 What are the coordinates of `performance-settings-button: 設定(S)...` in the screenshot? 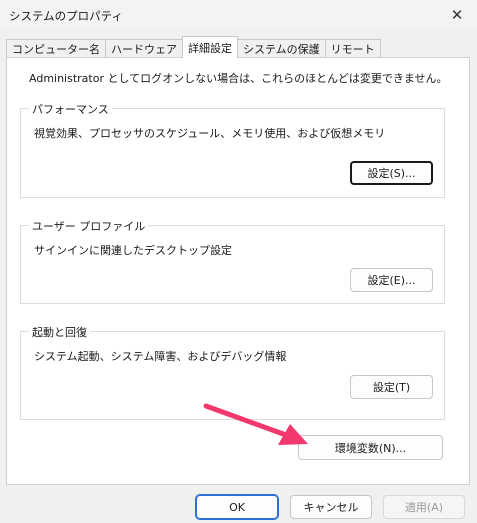 It's located at (391, 173).